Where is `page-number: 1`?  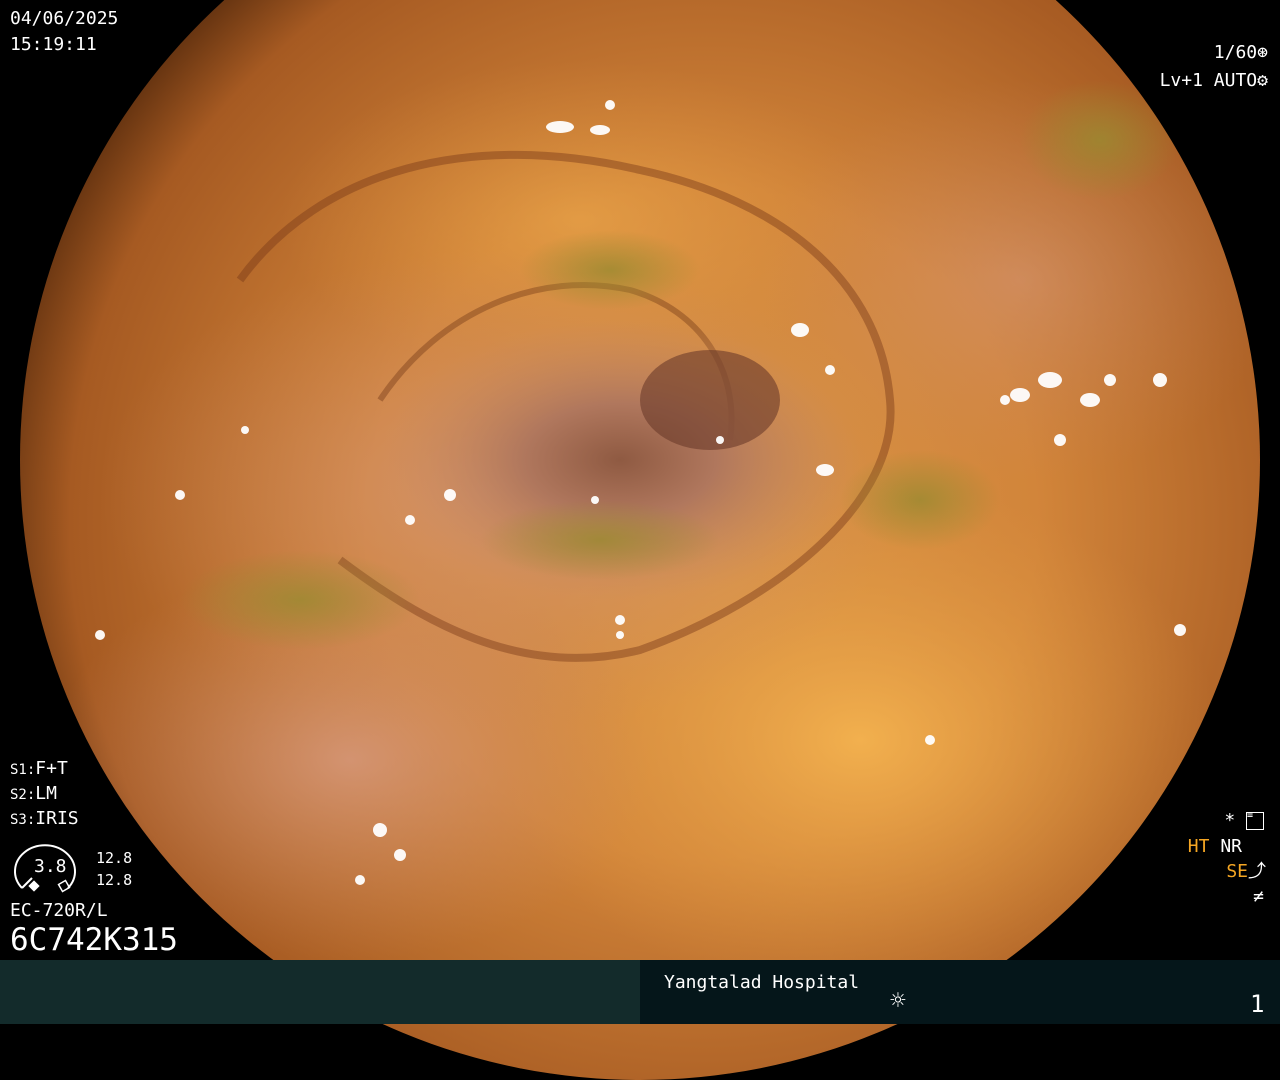
page-number: 1 is located at coordinates (1257, 1004).